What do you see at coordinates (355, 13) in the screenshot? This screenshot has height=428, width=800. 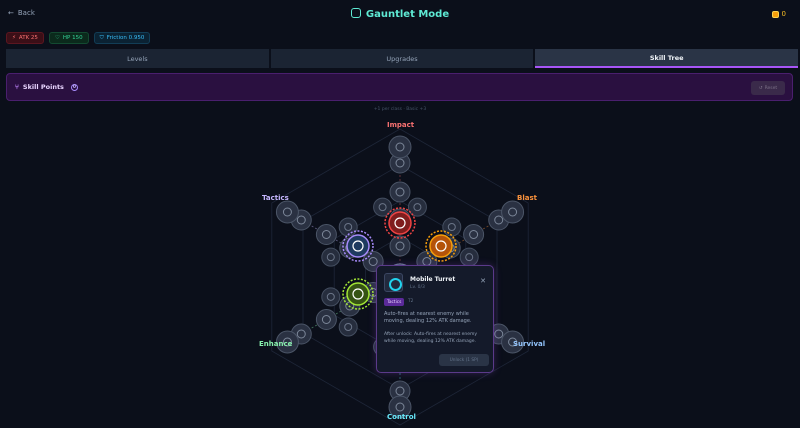 I see `gauntlet-icon` at bounding box center [355, 13].